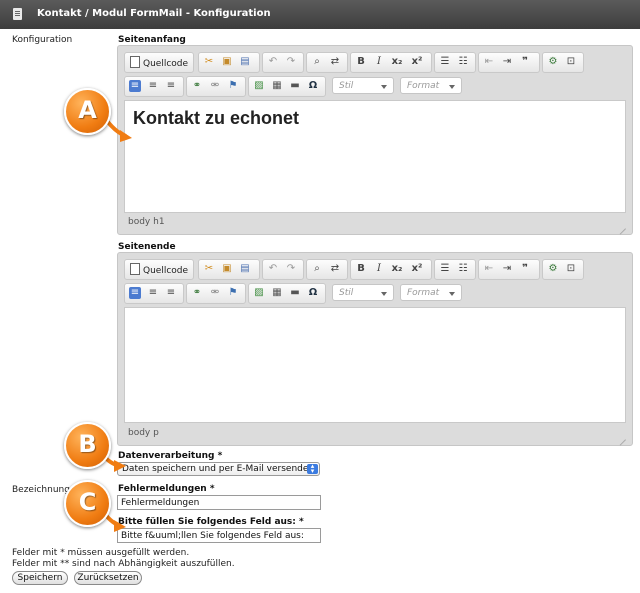  I want to click on bezeichnung-label: Bezeichnung, so click(41, 490).